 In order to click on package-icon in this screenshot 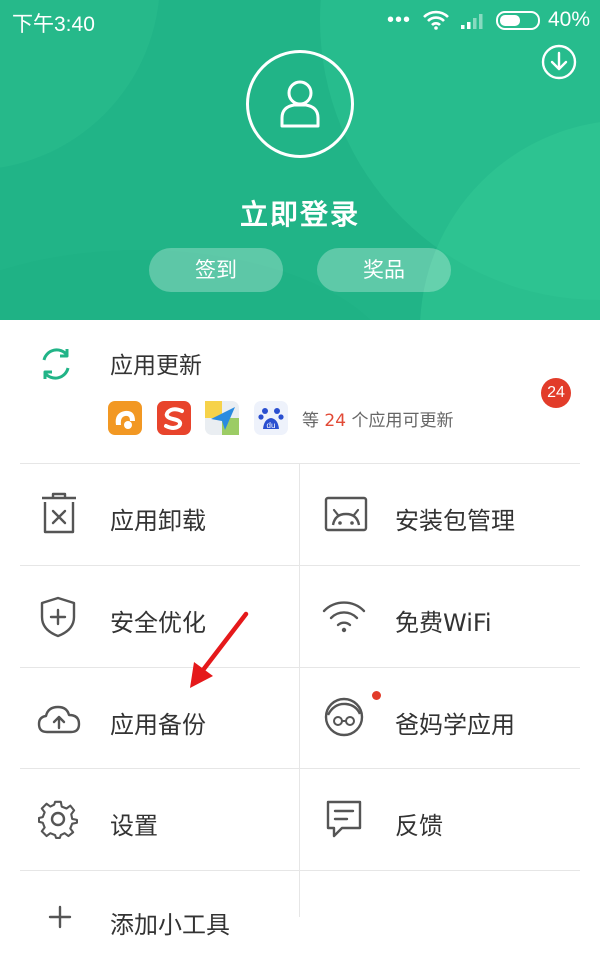, I will do `click(346, 514)`.